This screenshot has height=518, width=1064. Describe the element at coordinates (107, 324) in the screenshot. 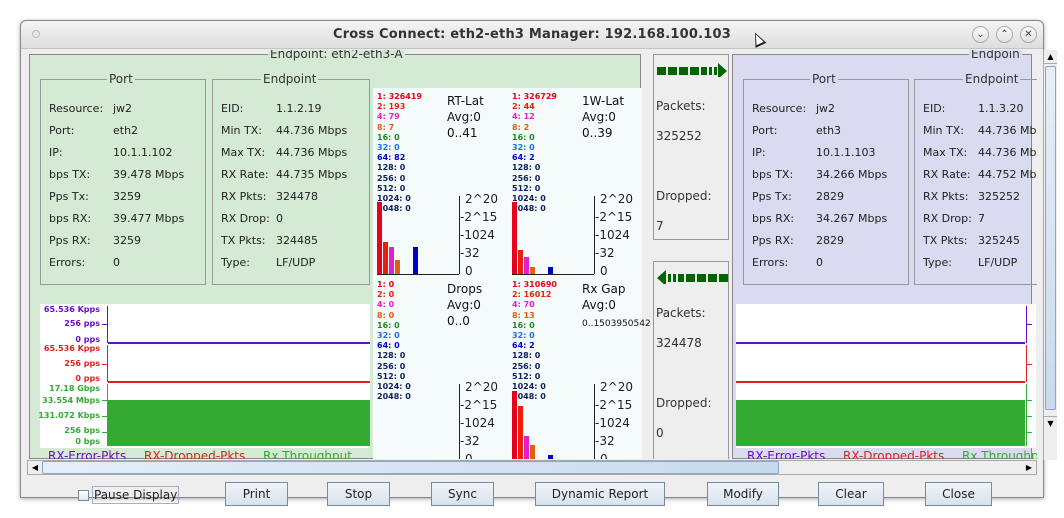

I see `error-axis-line` at that location.